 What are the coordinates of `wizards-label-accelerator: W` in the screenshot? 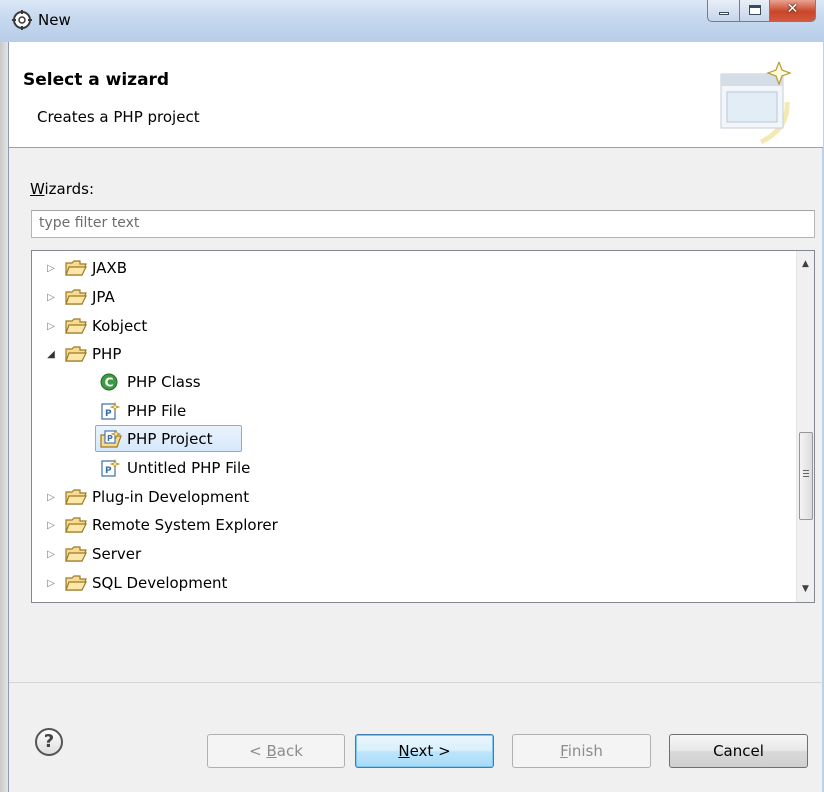 It's located at (37, 189).